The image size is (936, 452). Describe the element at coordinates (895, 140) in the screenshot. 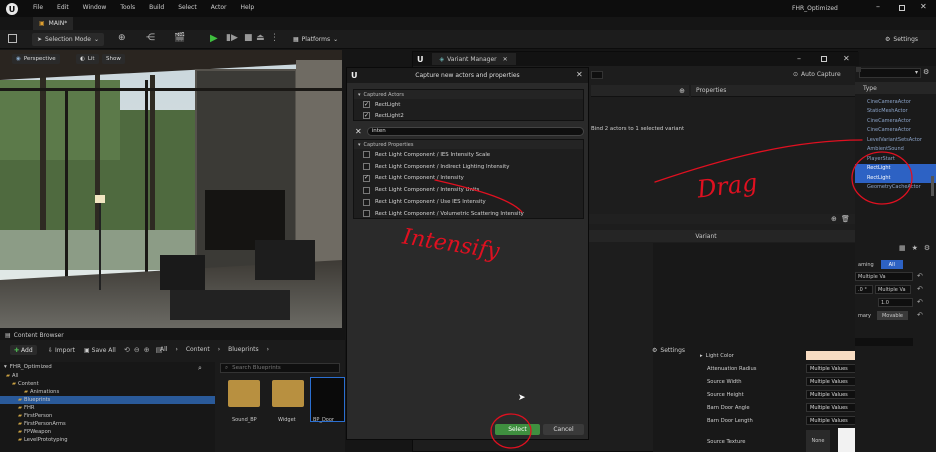

I see `type-row: LevelVariantSetsActor` at that location.